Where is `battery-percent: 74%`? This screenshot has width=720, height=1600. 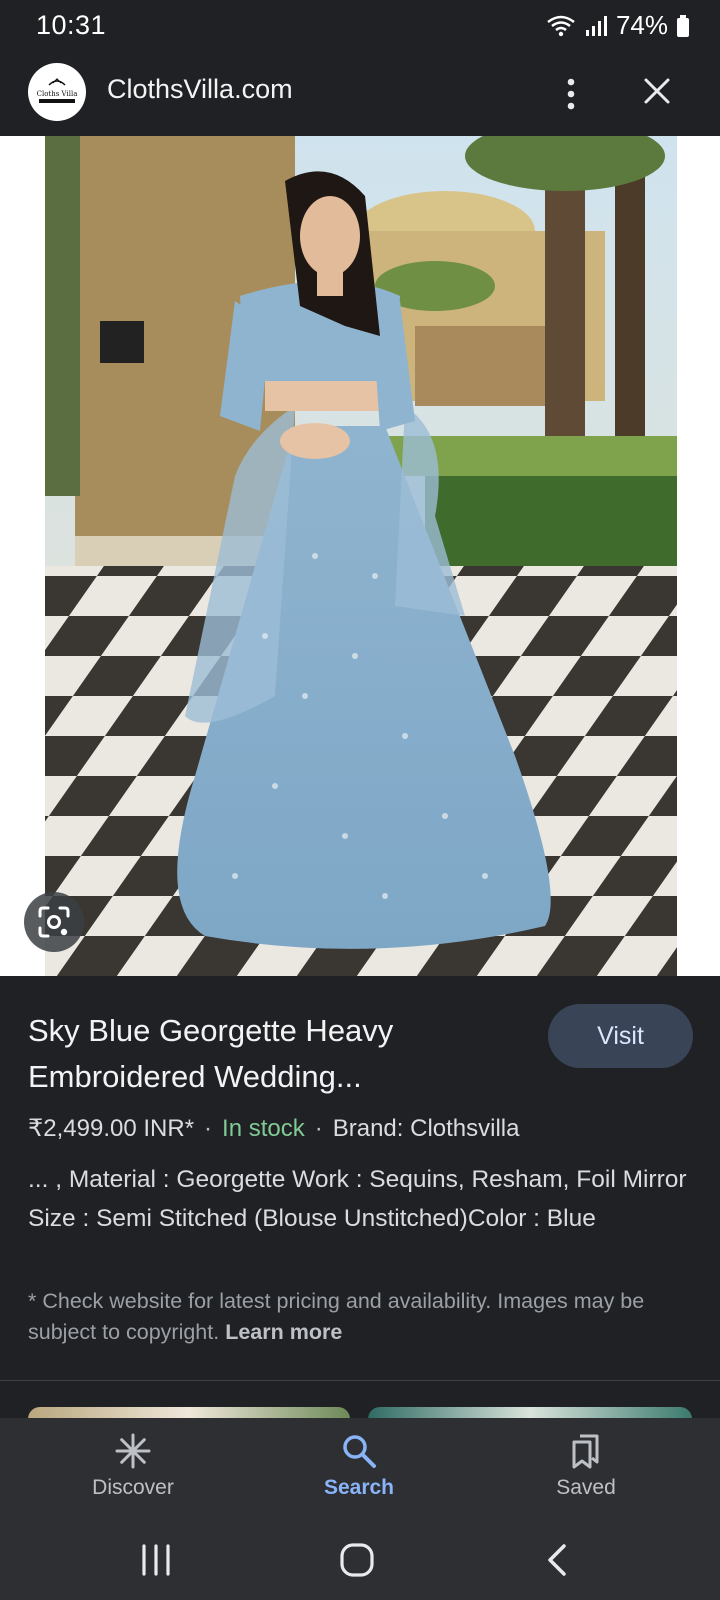
battery-percent: 74% is located at coordinates (641, 25).